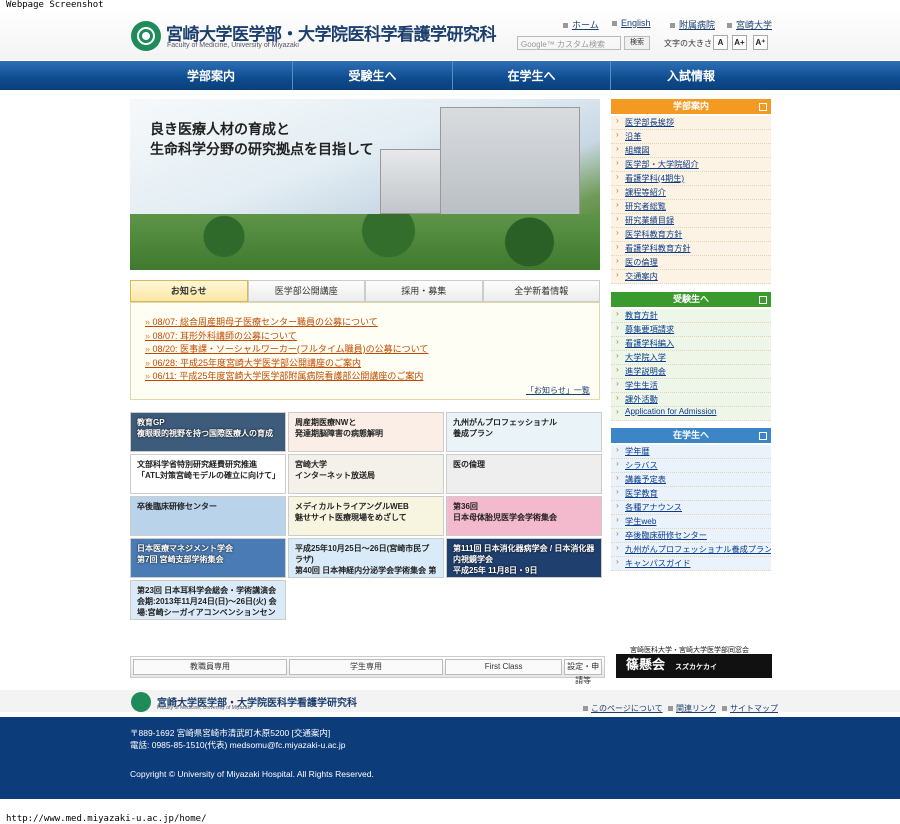  Describe the element at coordinates (141, 702) in the screenshot. I see `footer-logo-icon` at that location.